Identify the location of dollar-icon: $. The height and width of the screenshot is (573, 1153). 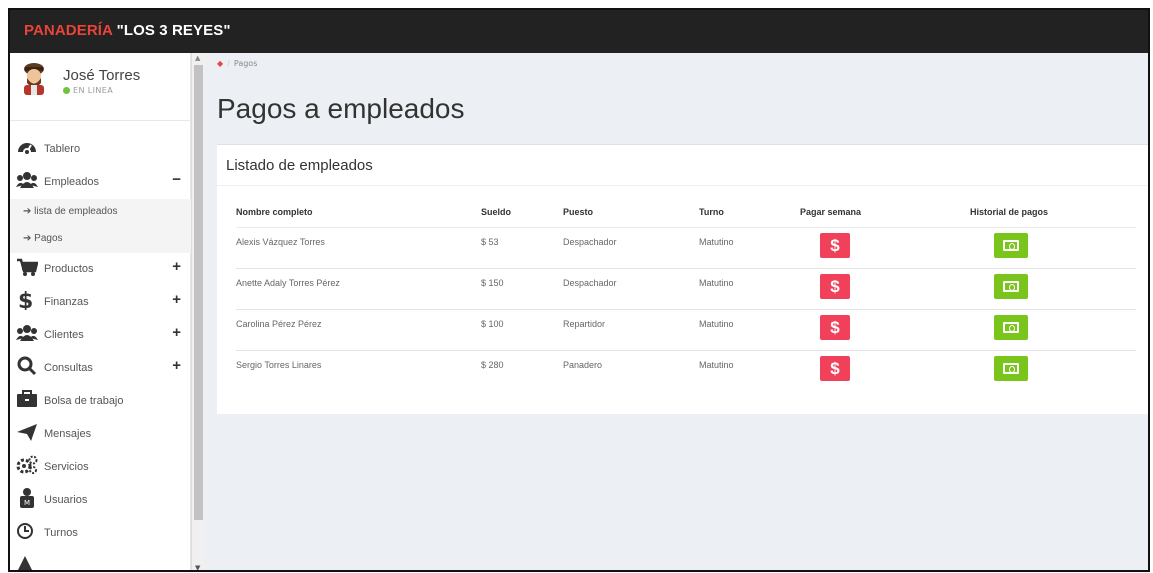
(25, 300).